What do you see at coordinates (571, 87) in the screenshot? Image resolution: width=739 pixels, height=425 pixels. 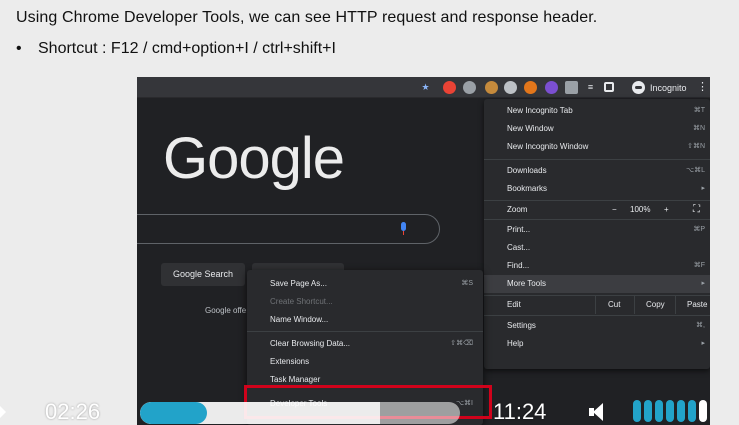 I see `extensions-puzzle-icon` at bounding box center [571, 87].